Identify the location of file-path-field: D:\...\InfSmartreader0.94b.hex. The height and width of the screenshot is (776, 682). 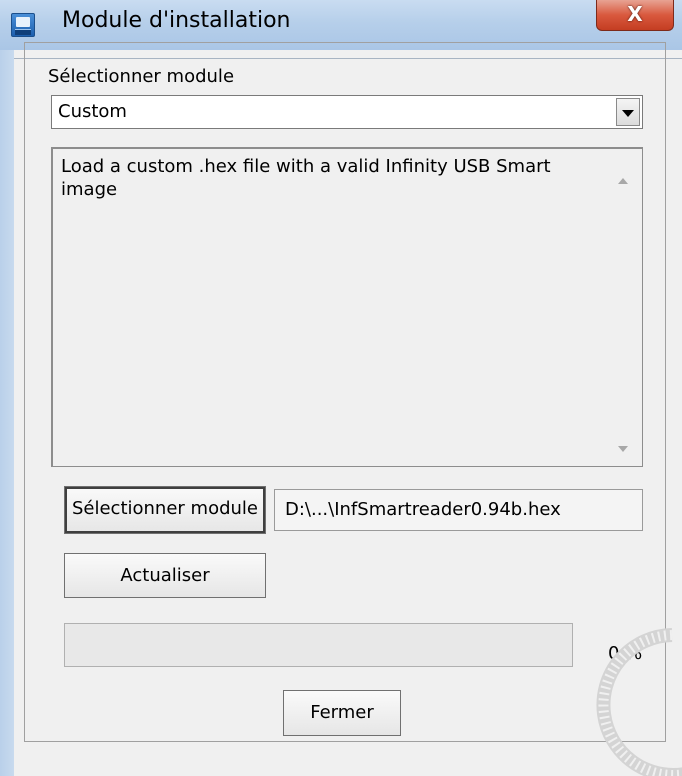
(458, 510).